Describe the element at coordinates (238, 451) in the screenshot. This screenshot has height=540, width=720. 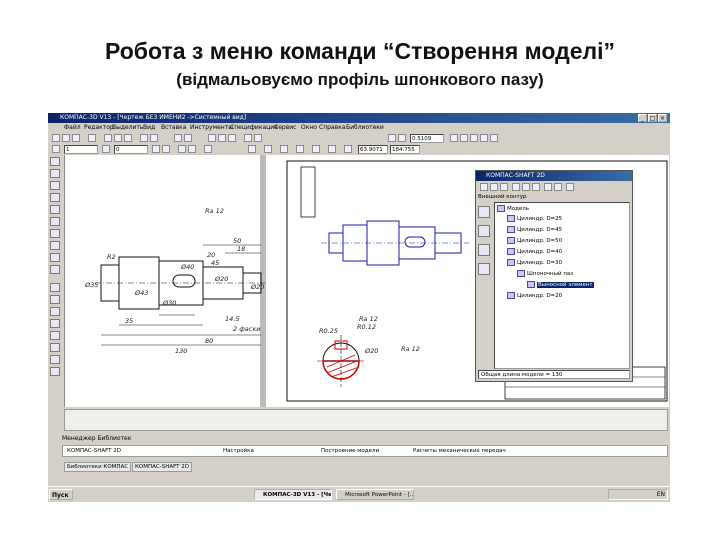
I see `library-item-settings: Настройка` at that location.